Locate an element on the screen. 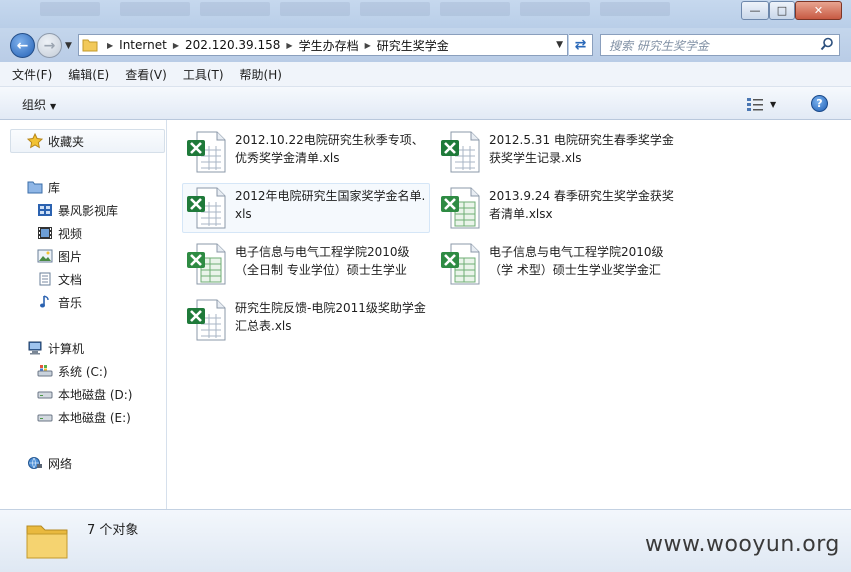 Image resolution: width=851 pixels, height=572 pixels. watermark: www.wooyun.org is located at coordinates (742, 544).